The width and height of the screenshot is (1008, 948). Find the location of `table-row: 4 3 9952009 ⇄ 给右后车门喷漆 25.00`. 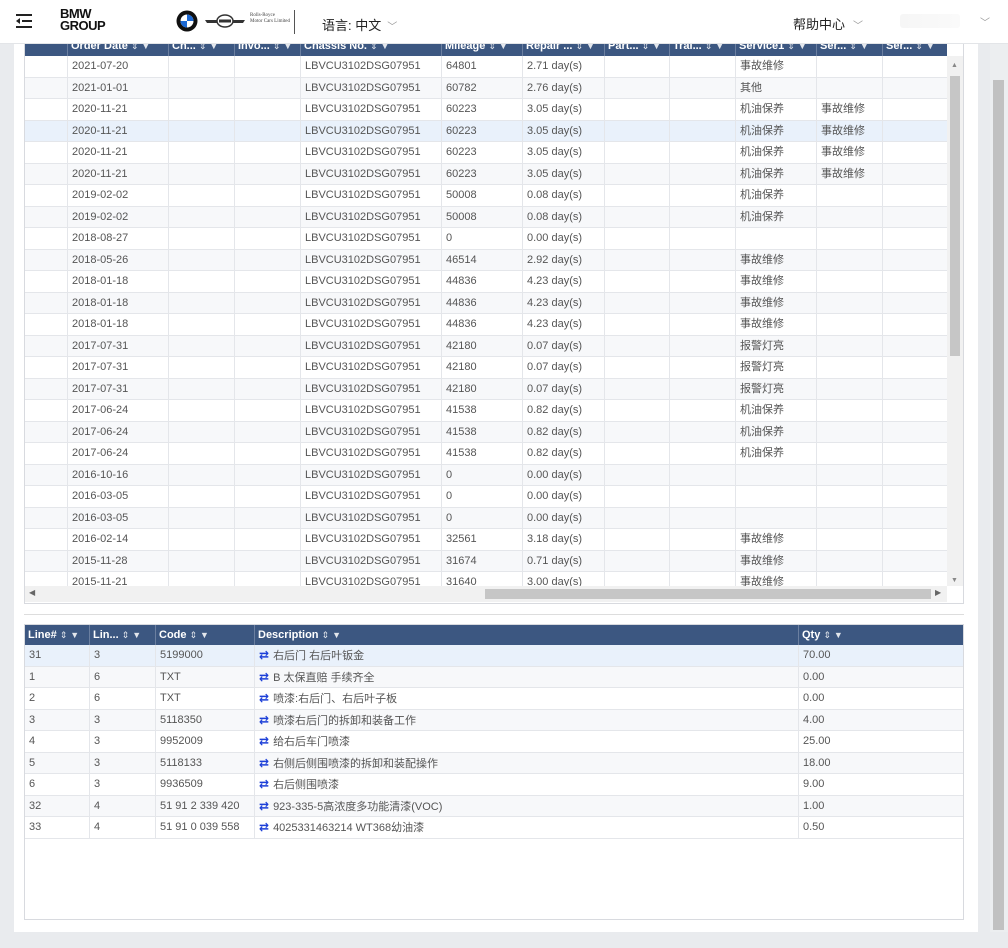

table-row: 4 3 9952009 ⇄ 给右后车门喷漆 25.00 is located at coordinates (494, 742).